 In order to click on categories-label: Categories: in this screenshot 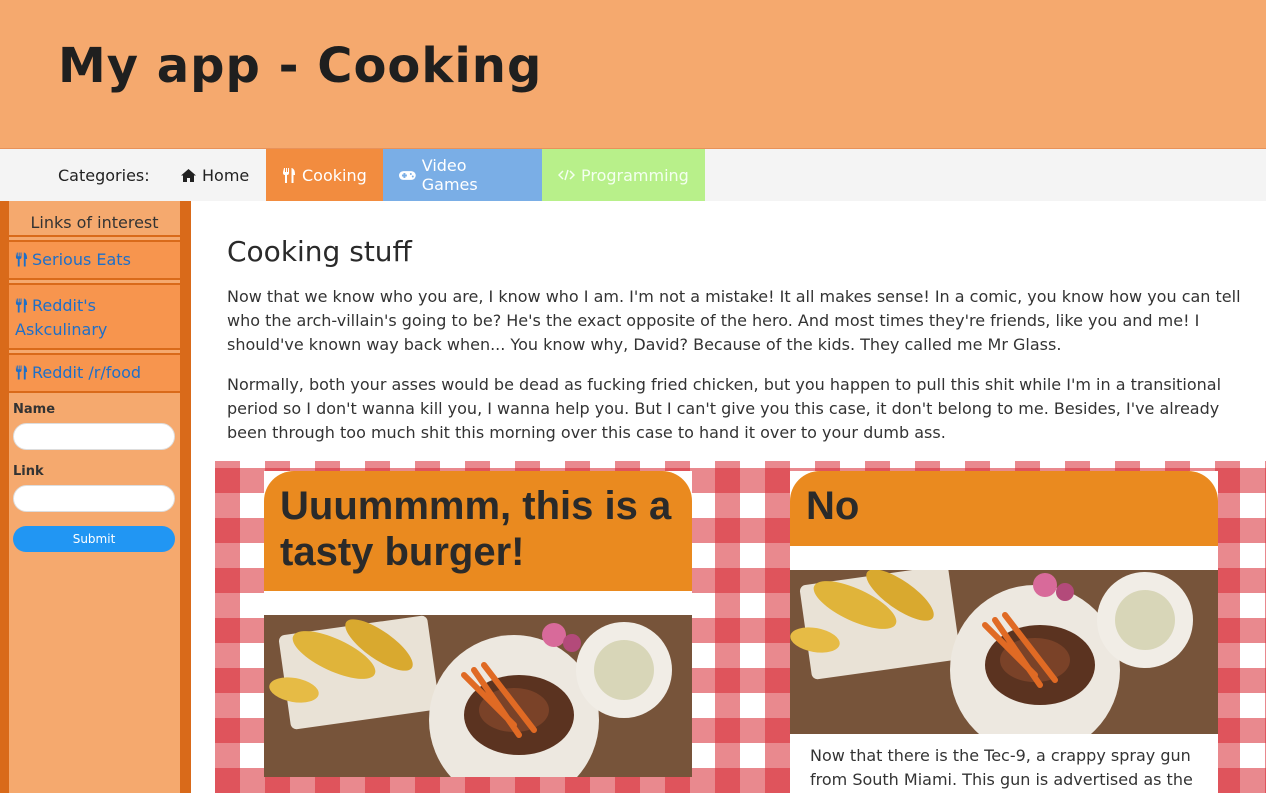, I will do `click(104, 175)`.